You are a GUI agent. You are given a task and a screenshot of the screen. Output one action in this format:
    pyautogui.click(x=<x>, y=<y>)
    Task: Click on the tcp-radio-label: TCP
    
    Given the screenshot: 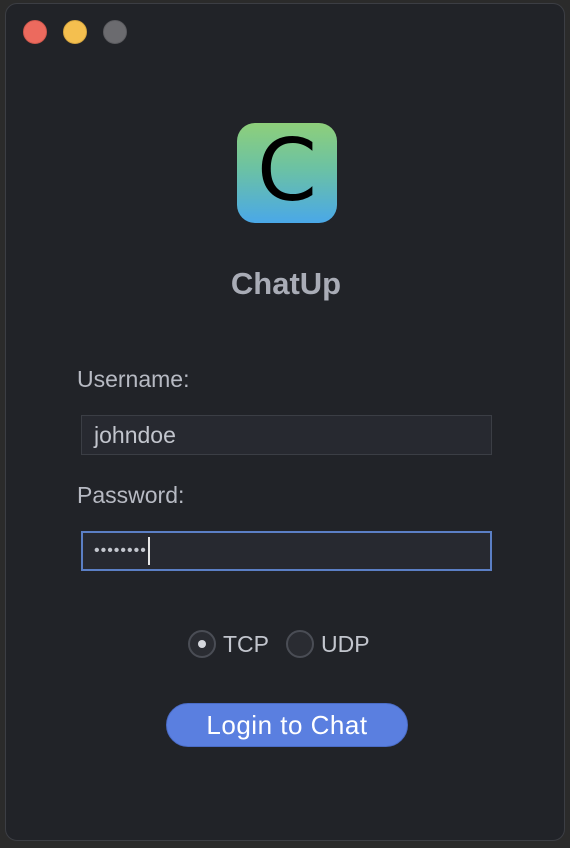 What is the action you would take?
    pyautogui.click(x=246, y=644)
    